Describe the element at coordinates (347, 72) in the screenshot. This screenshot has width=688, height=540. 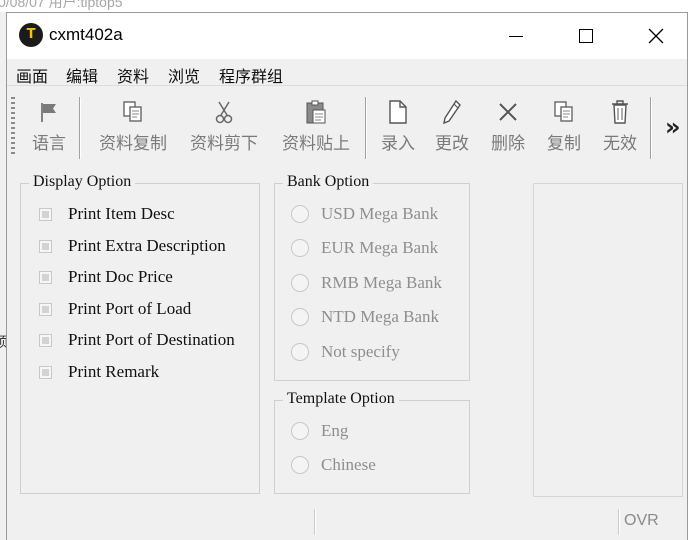
I see `menu-bar: 画面 编辑 资料 浏览 程序群组` at that location.